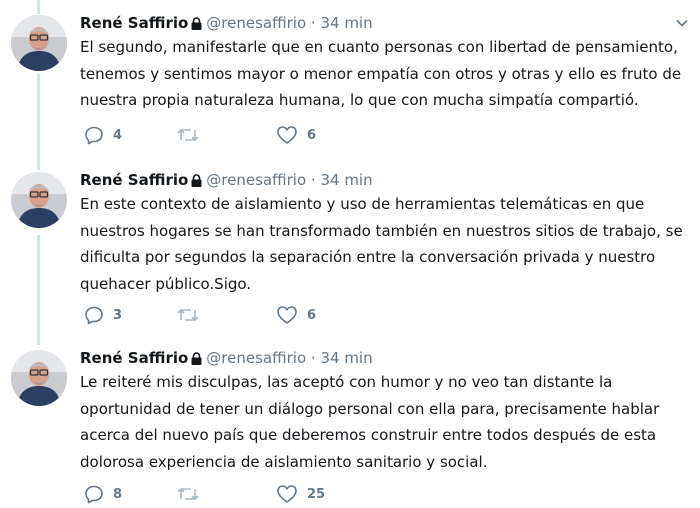 Image resolution: width=700 pixels, height=508 pixels. I want to click on more-menu-button, so click(682, 23).